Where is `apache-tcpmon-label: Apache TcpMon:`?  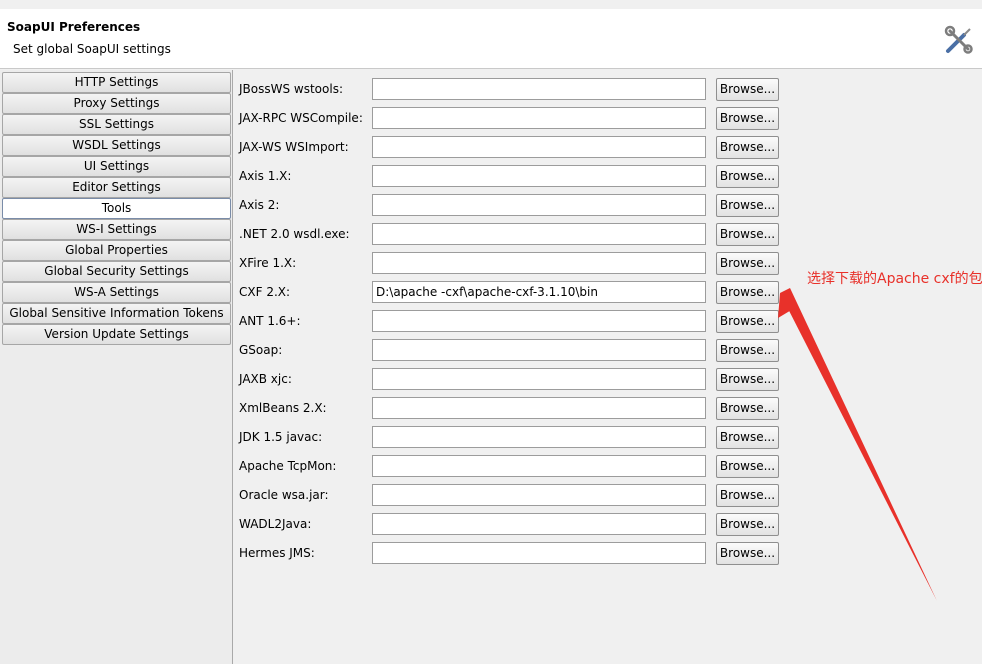 apache-tcpmon-label: Apache TcpMon: is located at coordinates (288, 466).